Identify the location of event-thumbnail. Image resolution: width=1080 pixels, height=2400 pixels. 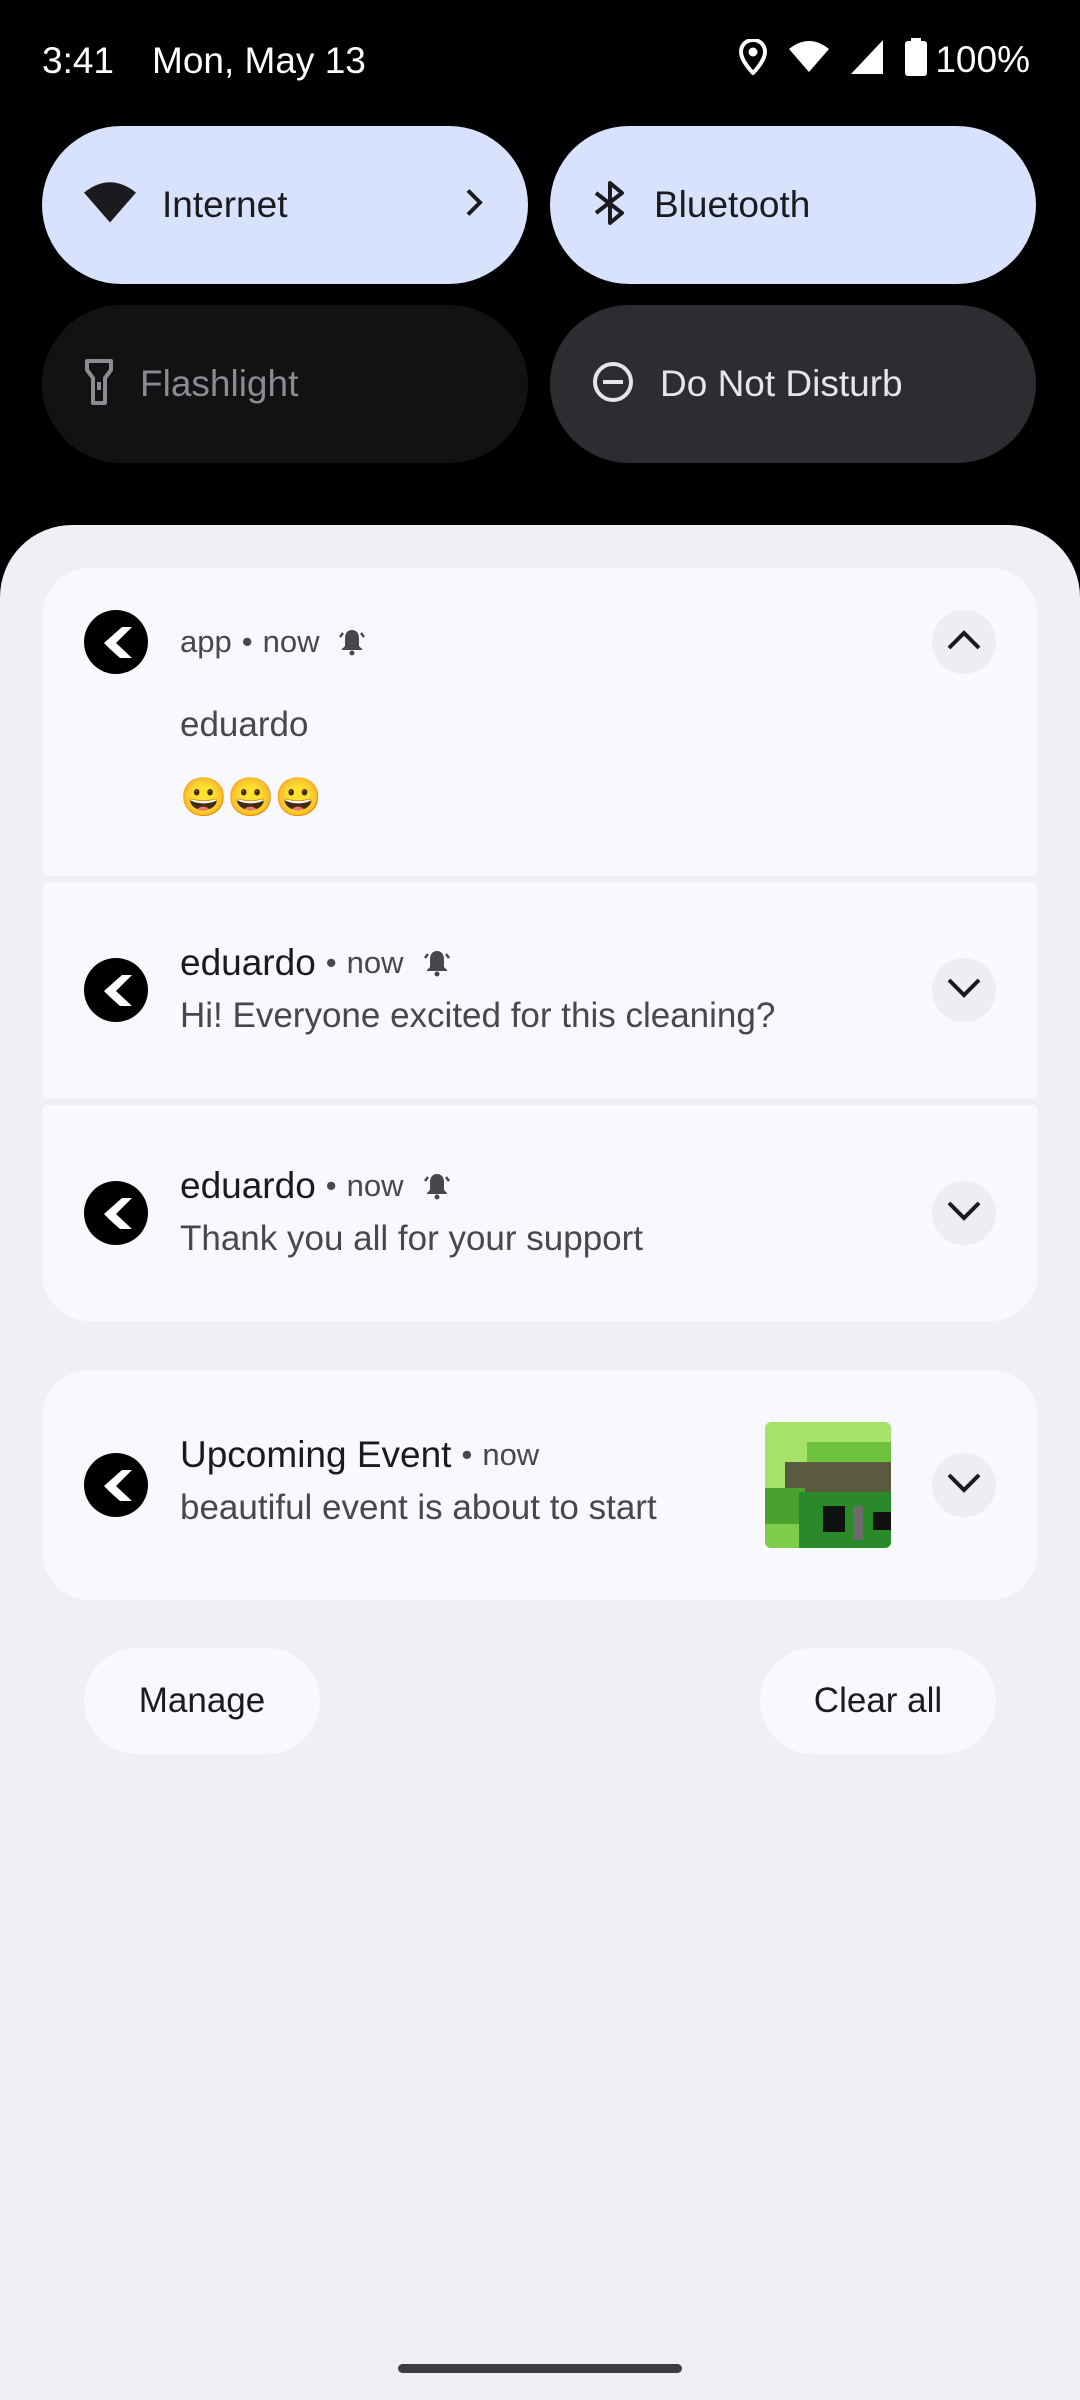
(828, 1485).